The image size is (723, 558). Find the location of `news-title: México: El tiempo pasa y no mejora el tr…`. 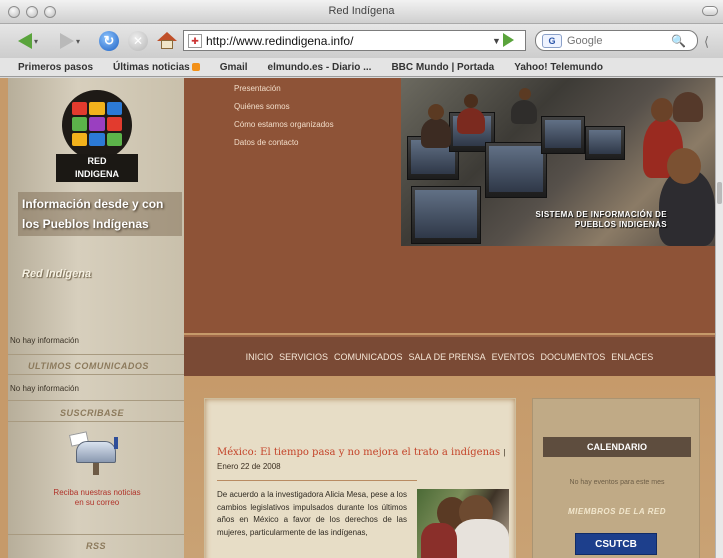

news-title: México: El tiempo pasa y no mejora el tr… is located at coordinates (358, 452).